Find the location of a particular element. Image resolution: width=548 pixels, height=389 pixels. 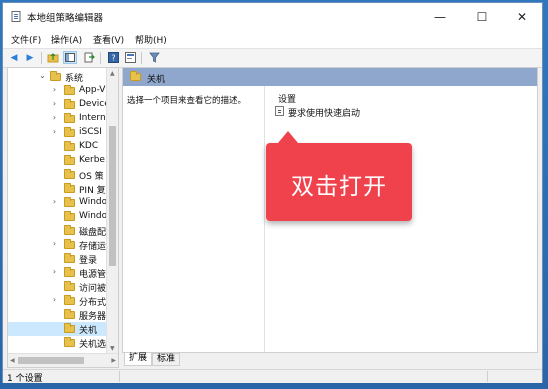

tree-item-label: 服务器 is located at coordinates (93, 317).